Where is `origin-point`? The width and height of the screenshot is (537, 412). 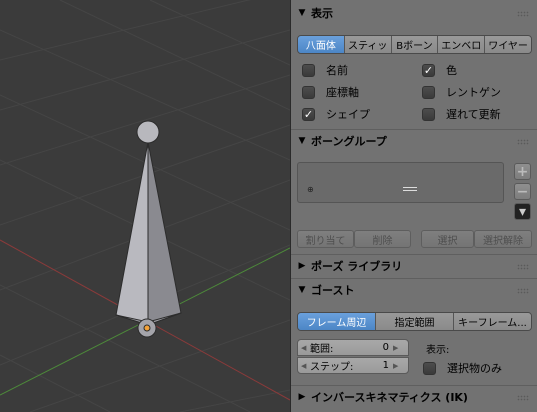
origin-point is located at coordinates (147, 328).